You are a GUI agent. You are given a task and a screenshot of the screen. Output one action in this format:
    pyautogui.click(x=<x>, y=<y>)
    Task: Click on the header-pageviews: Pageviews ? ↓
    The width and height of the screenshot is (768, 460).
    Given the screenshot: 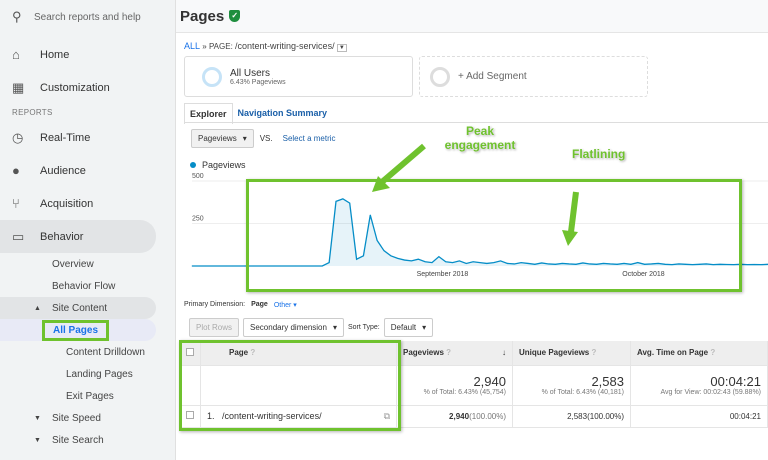 What is the action you would take?
    pyautogui.click(x=454, y=353)
    